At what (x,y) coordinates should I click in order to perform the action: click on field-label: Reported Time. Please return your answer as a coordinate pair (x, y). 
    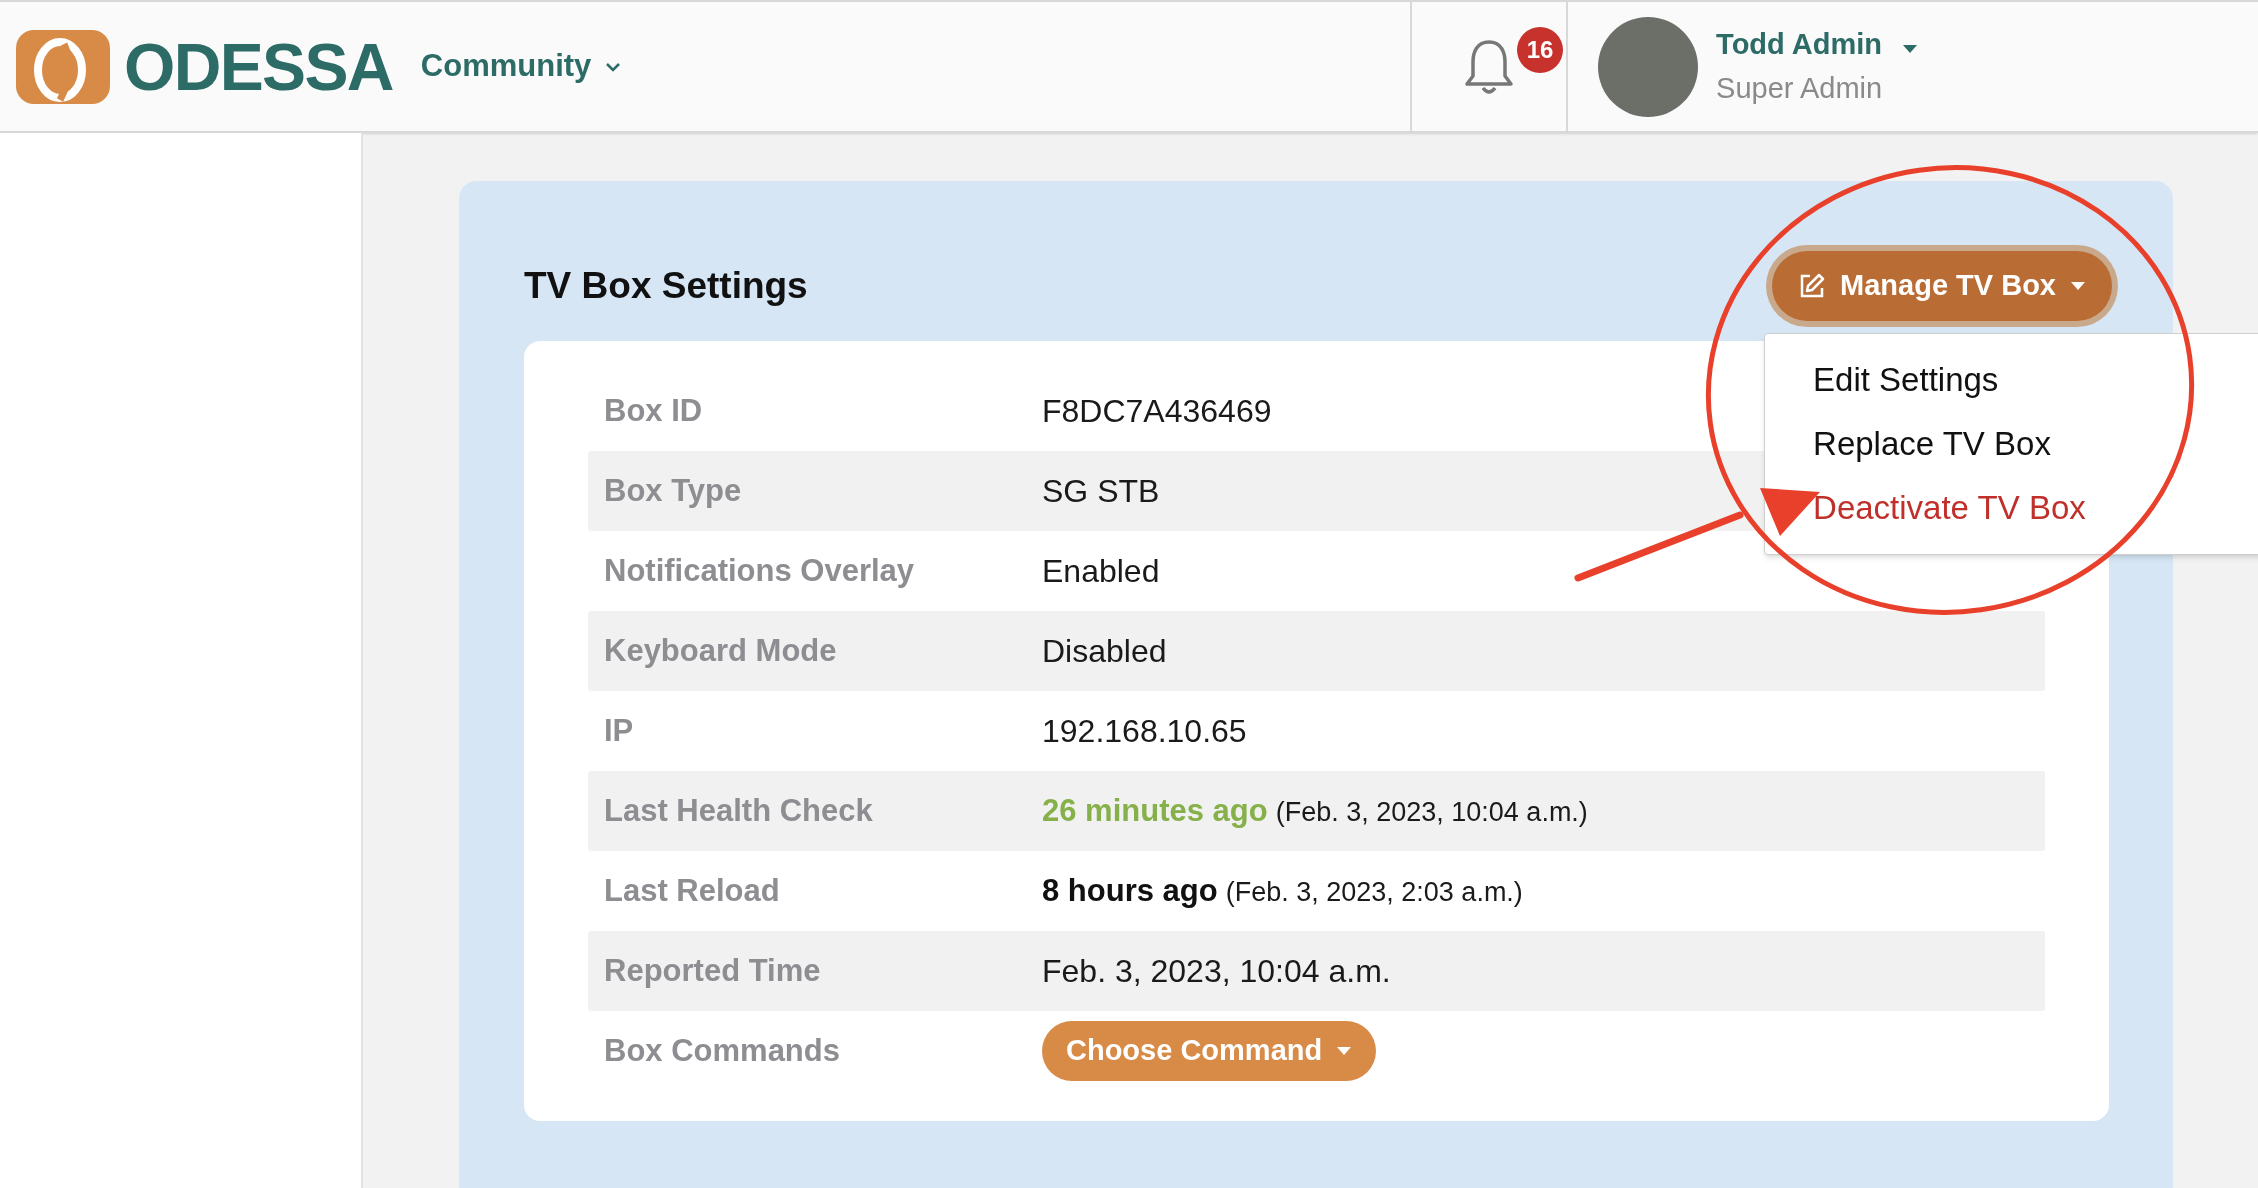
    Looking at the image, I should click on (713, 970).